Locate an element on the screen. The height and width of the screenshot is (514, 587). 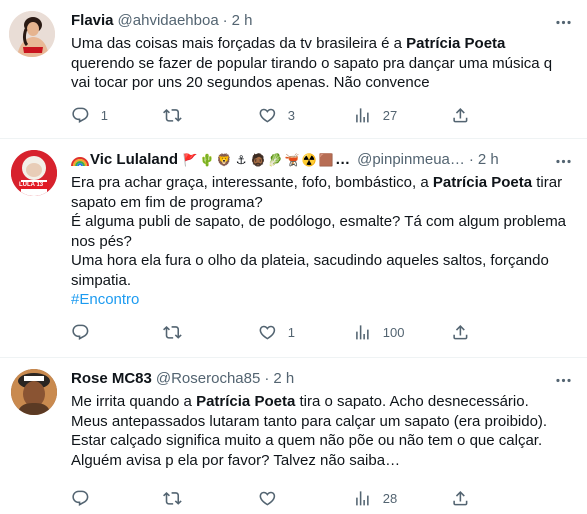
cactus-emoji: 🌵 is located at coordinates (207, 160).